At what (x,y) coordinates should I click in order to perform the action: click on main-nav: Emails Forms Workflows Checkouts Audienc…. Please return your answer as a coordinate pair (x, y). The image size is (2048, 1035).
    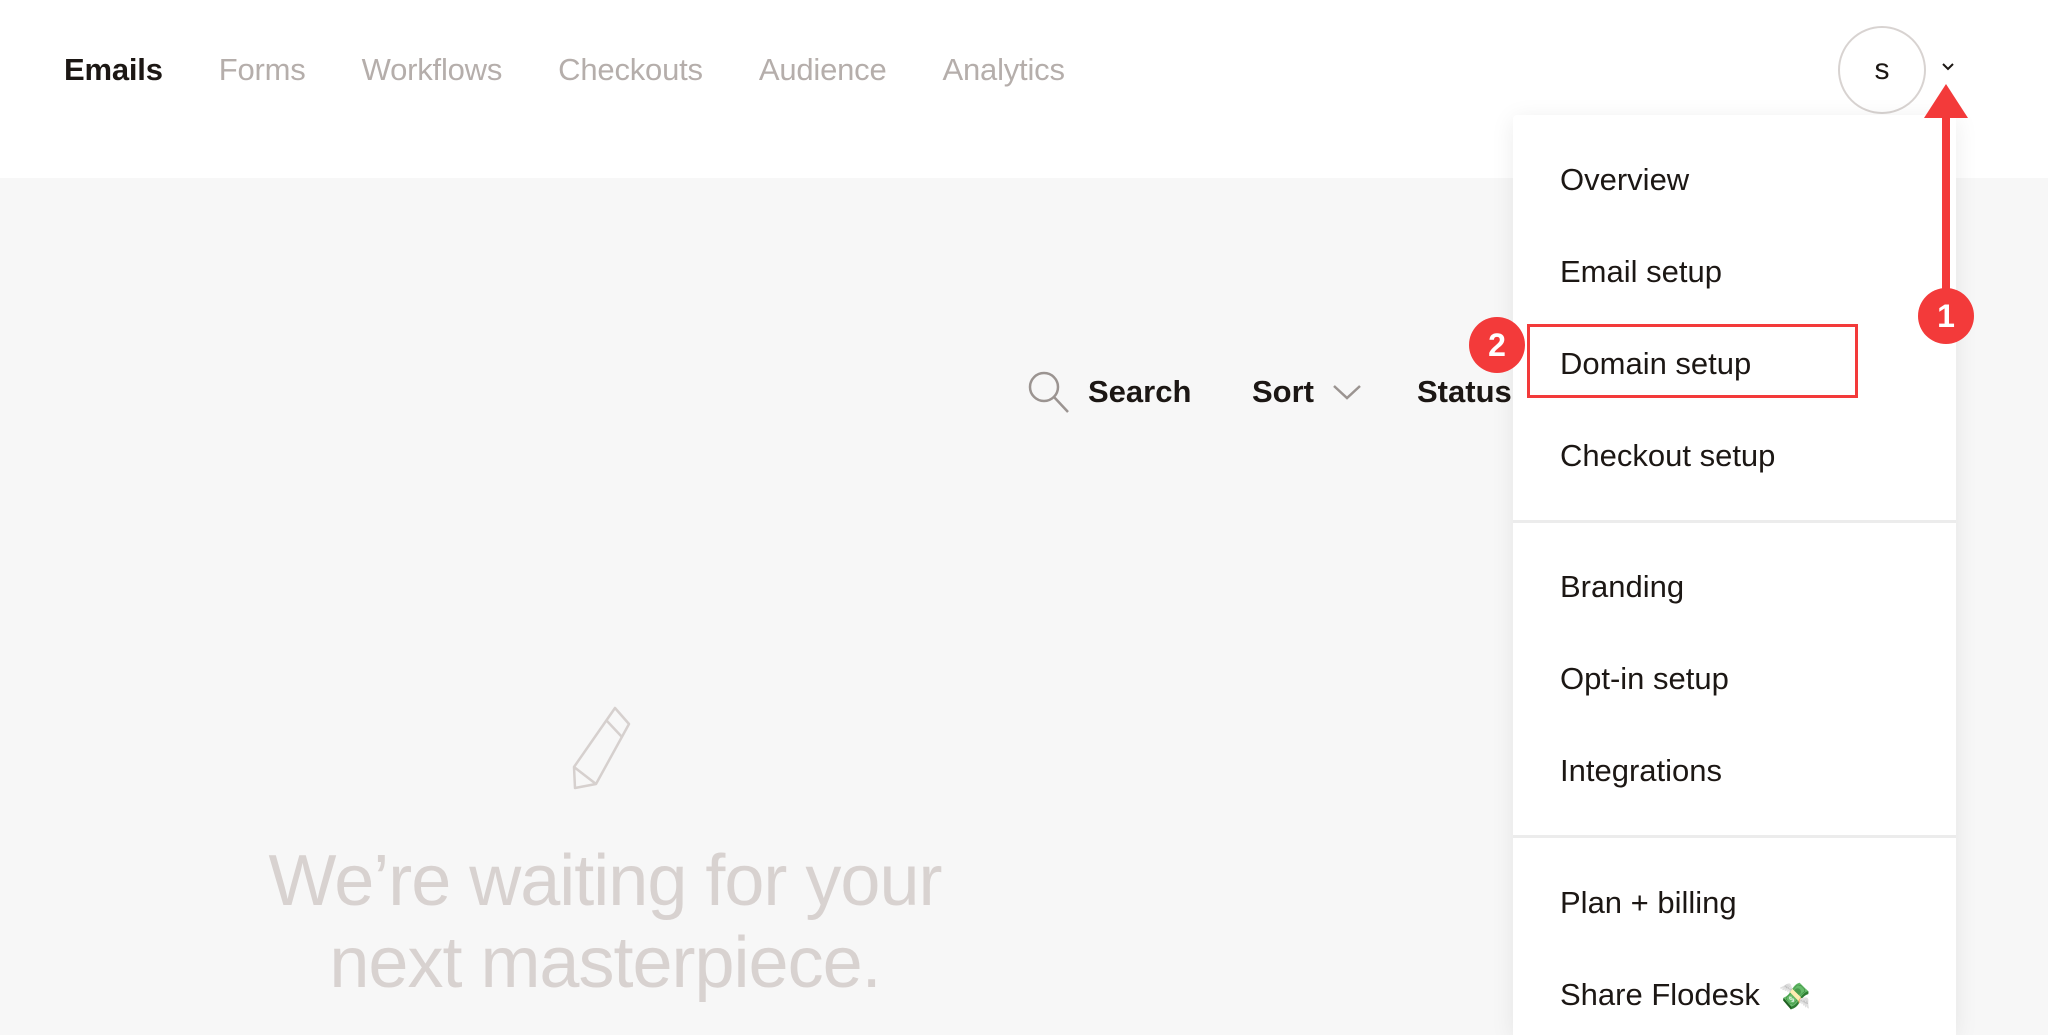
    Looking at the image, I should click on (564, 70).